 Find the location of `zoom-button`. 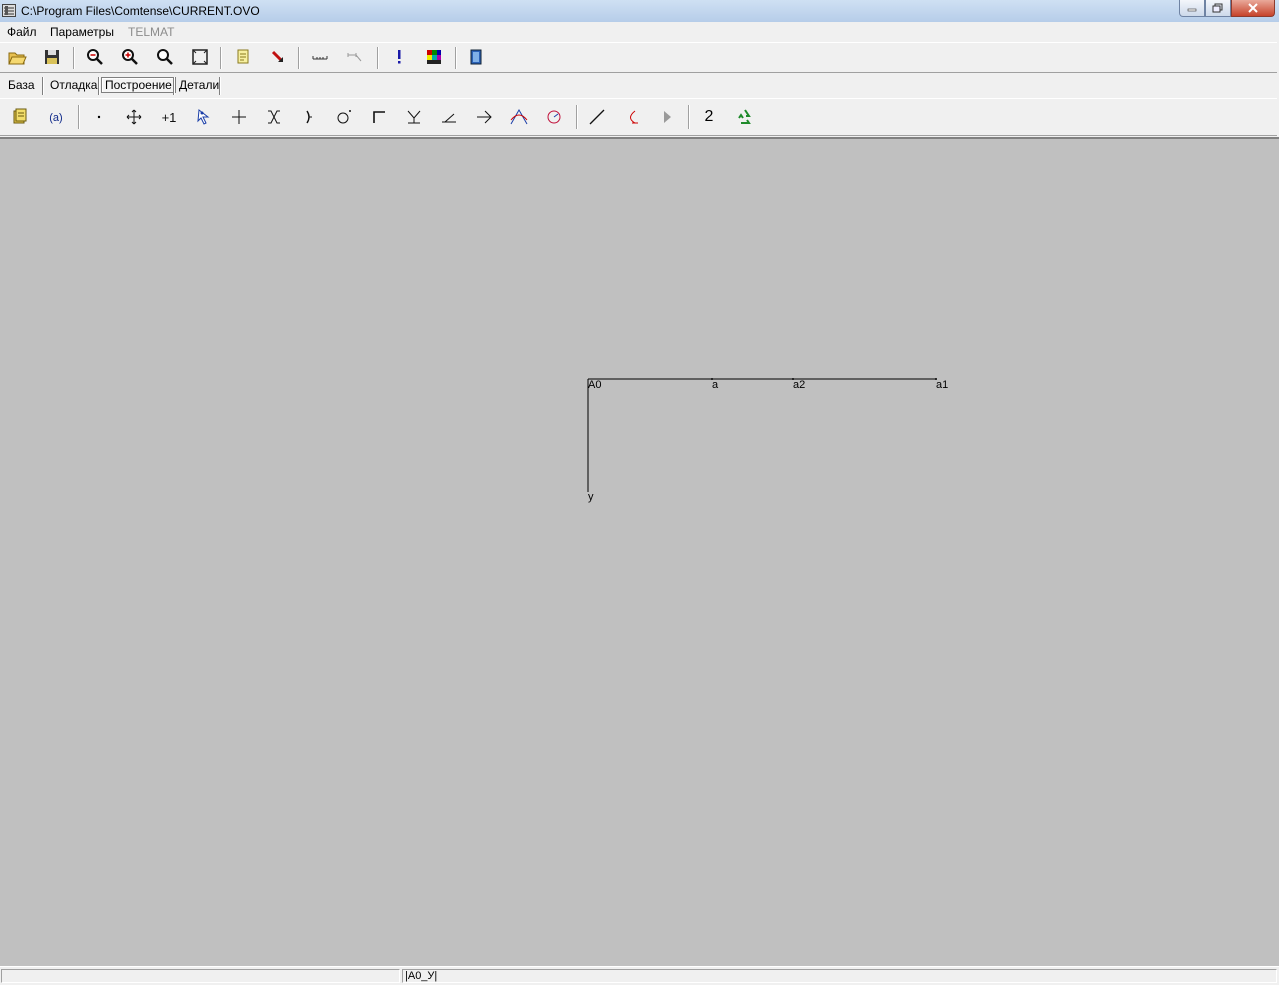

zoom-button is located at coordinates (165, 57).